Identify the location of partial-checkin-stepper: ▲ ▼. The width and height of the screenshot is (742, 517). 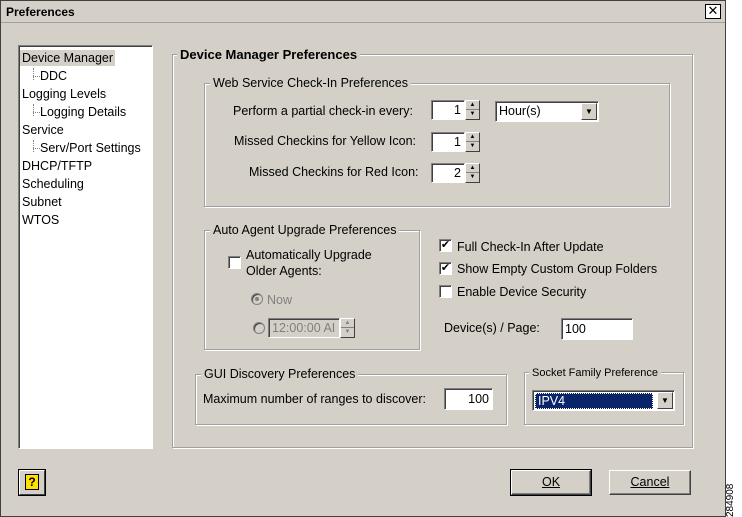
(472, 110).